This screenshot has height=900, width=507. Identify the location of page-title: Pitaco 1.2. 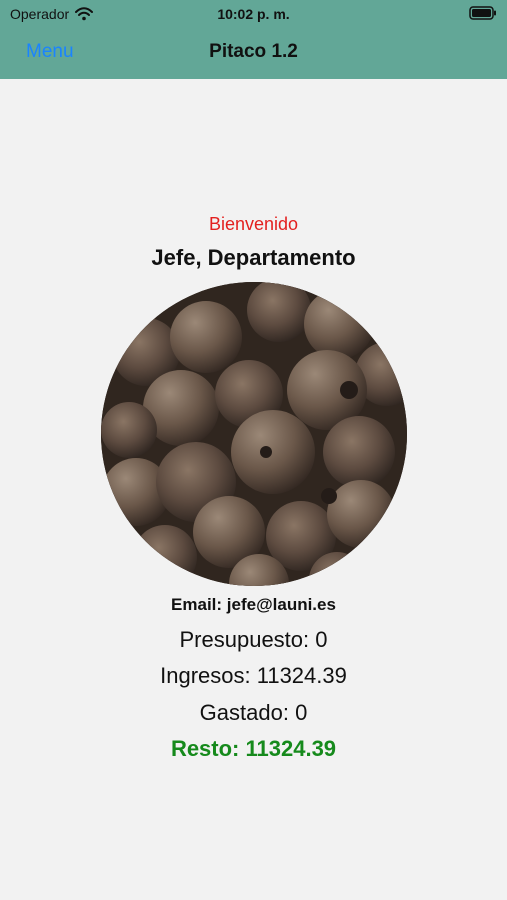
(253, 51).